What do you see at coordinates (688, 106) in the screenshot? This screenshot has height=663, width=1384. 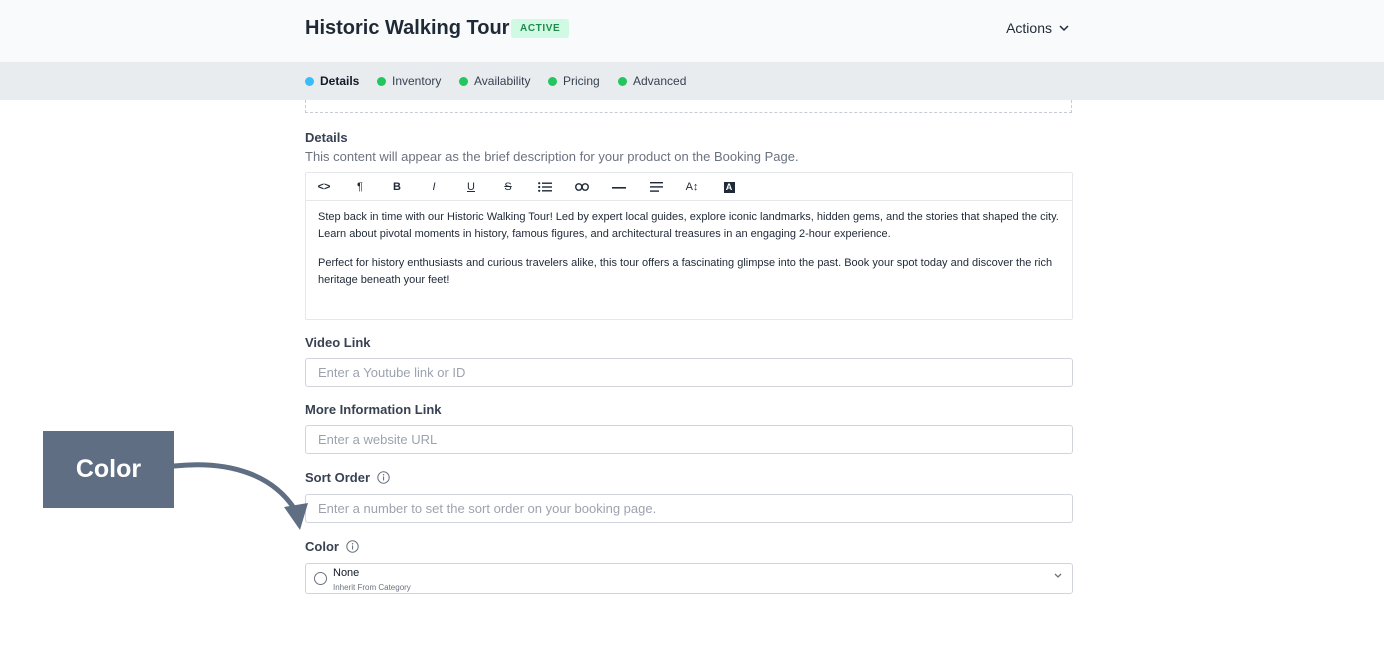 I see `upload-area-edge` at bounding box center [688, 106].